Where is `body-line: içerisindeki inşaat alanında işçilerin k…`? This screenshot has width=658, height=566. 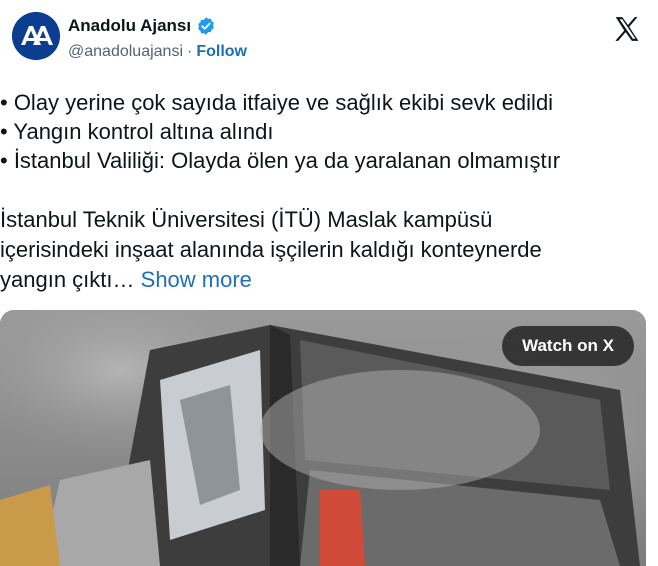
body-line: içerisindeki inşaat alanında işçilerin k… is located at coordinates (271, 249).